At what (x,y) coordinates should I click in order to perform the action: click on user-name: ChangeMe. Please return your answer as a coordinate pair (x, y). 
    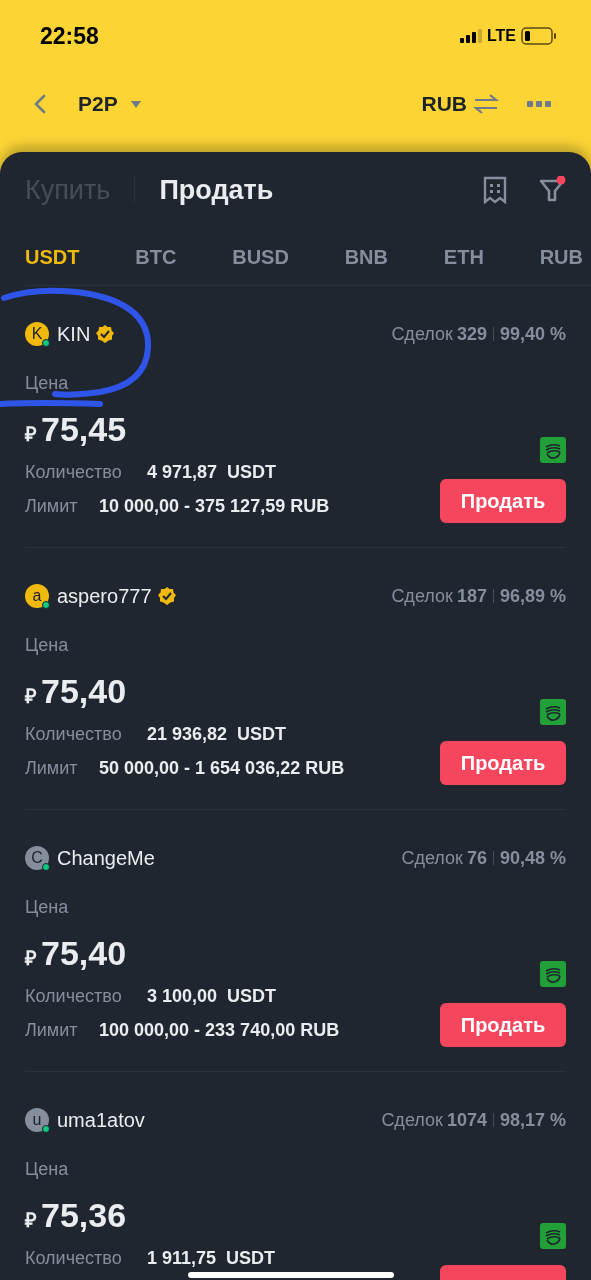
    Looking at the image, I should click on (106, 858).